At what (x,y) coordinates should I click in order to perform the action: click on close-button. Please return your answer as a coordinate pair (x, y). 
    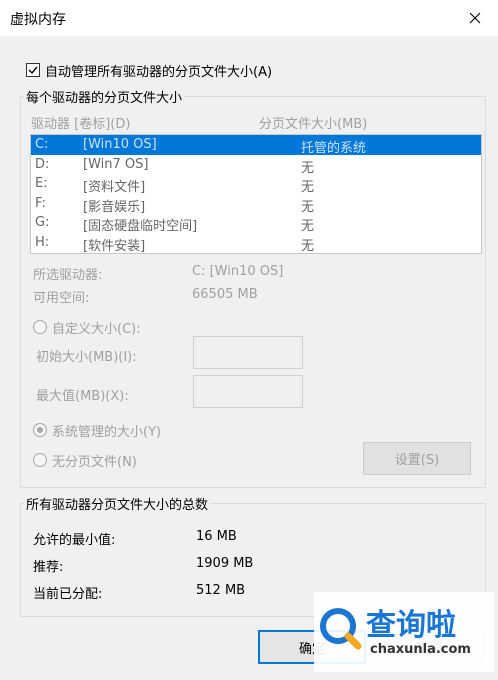
    Looking at the image, I should click on (475, 18).